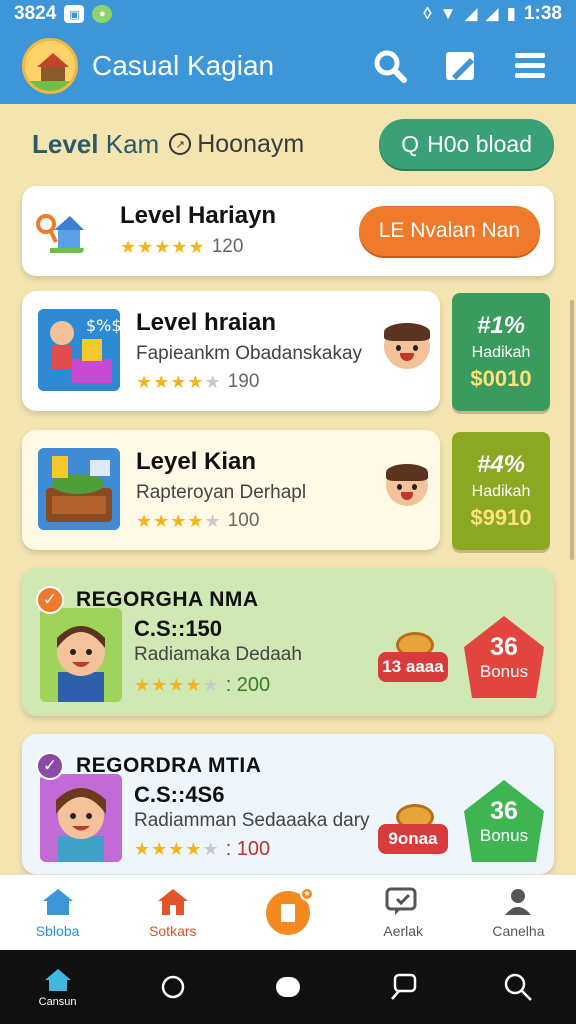 This screenshot has width=576, height=1024. What do you see at coordinates (50, 86) in the screenshot?
I see `logo-grass` at bounding box center [50, 86].